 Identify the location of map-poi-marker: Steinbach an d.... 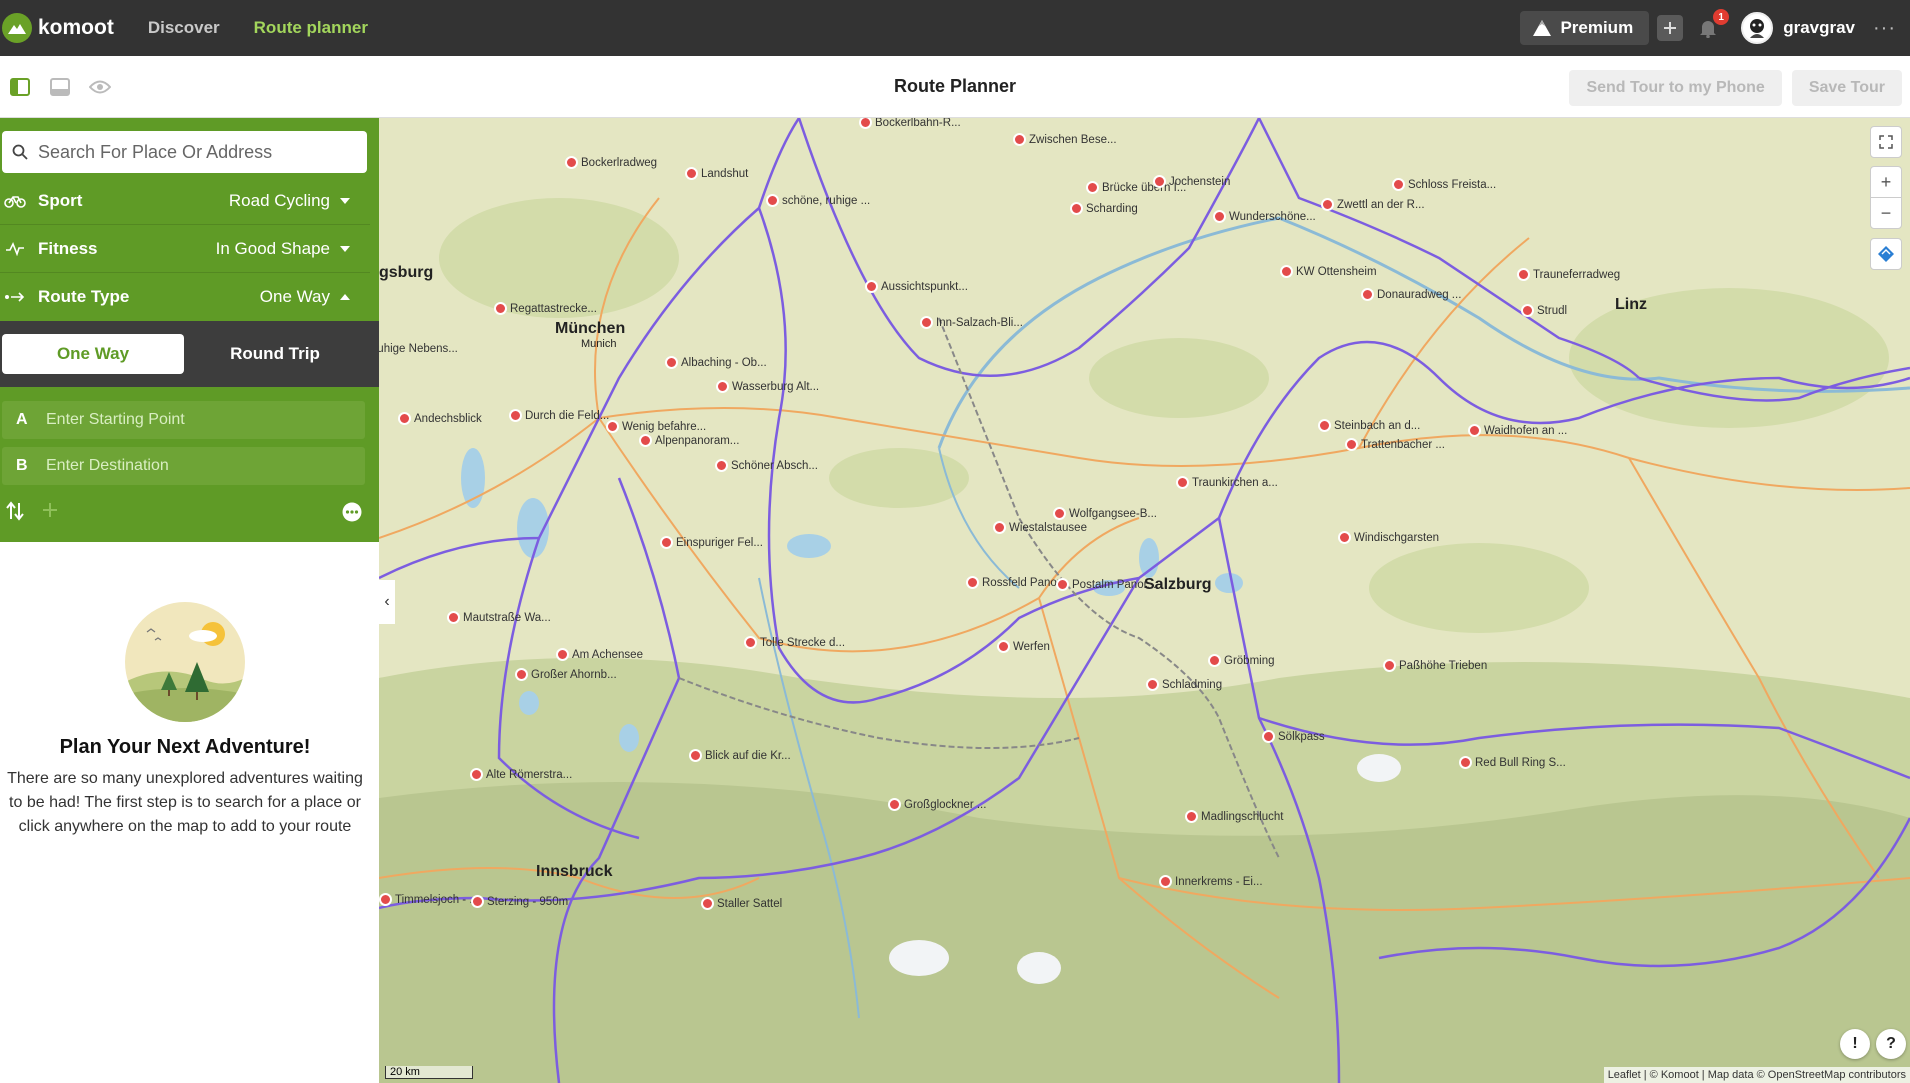
(1369, 425).